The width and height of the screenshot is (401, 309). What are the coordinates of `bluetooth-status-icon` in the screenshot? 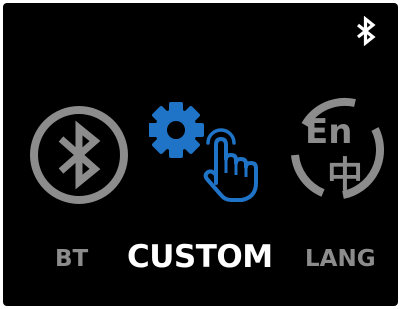 It's located at (366, 31).